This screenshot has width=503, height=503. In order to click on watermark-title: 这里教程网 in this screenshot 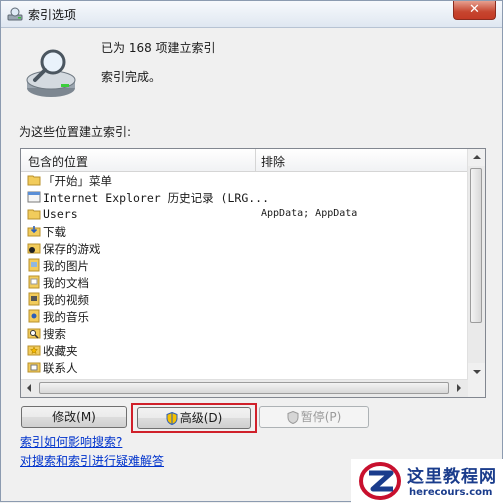, I will do `click(452, 477)`.